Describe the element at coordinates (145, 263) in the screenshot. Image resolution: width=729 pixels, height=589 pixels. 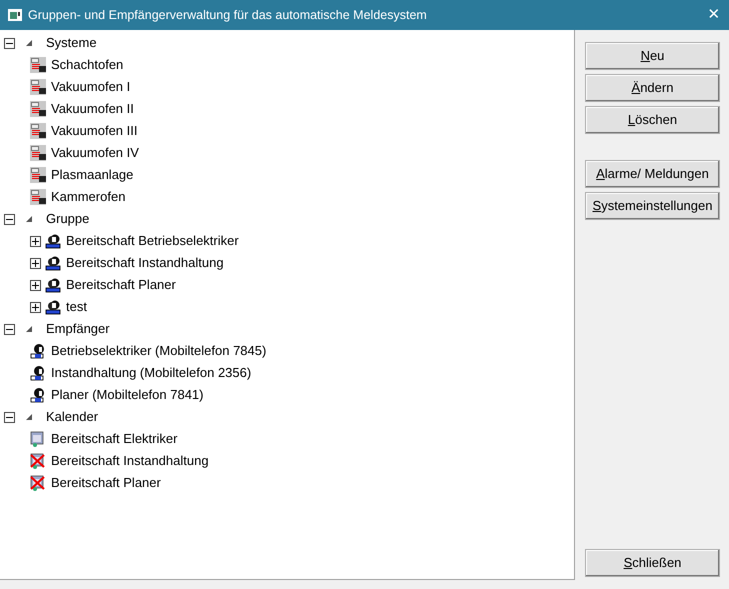
I see `tree-item: Bereitschaft Instandhaltung` at that location.